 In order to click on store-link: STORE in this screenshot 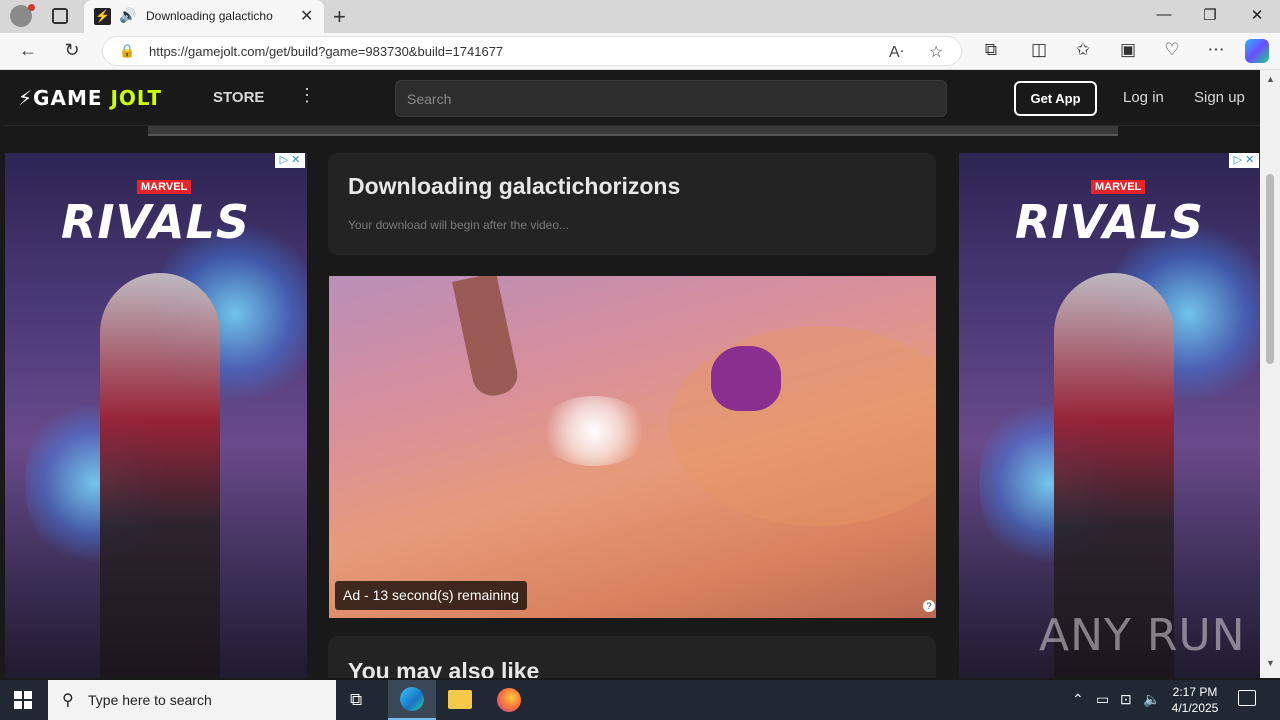, I will do `click(238, 97)`.